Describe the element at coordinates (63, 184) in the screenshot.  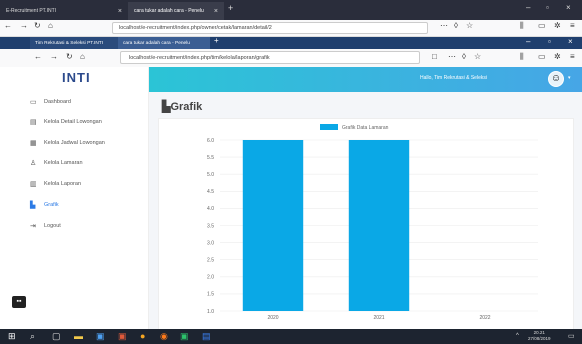
I see `sidebar-item-label: Kelola Laporan` at that location.